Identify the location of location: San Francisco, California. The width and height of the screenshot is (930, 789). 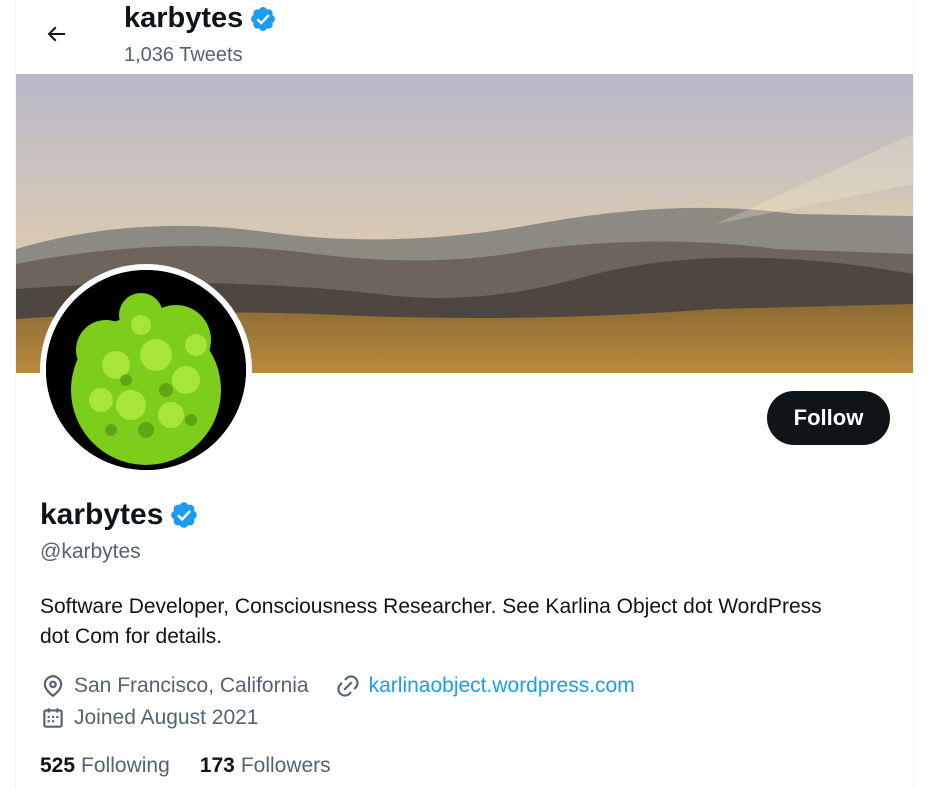
(174, 686).